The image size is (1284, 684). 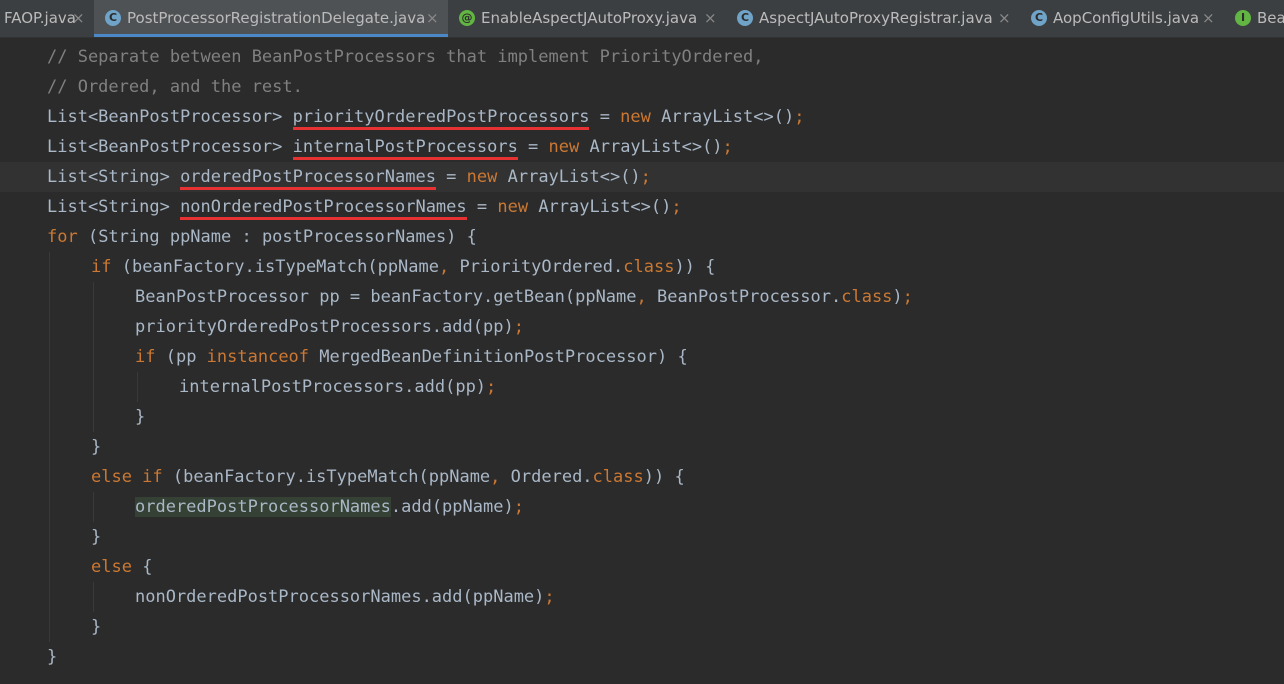 I want to click on code-token: )) {, so click(x=695, y=267).